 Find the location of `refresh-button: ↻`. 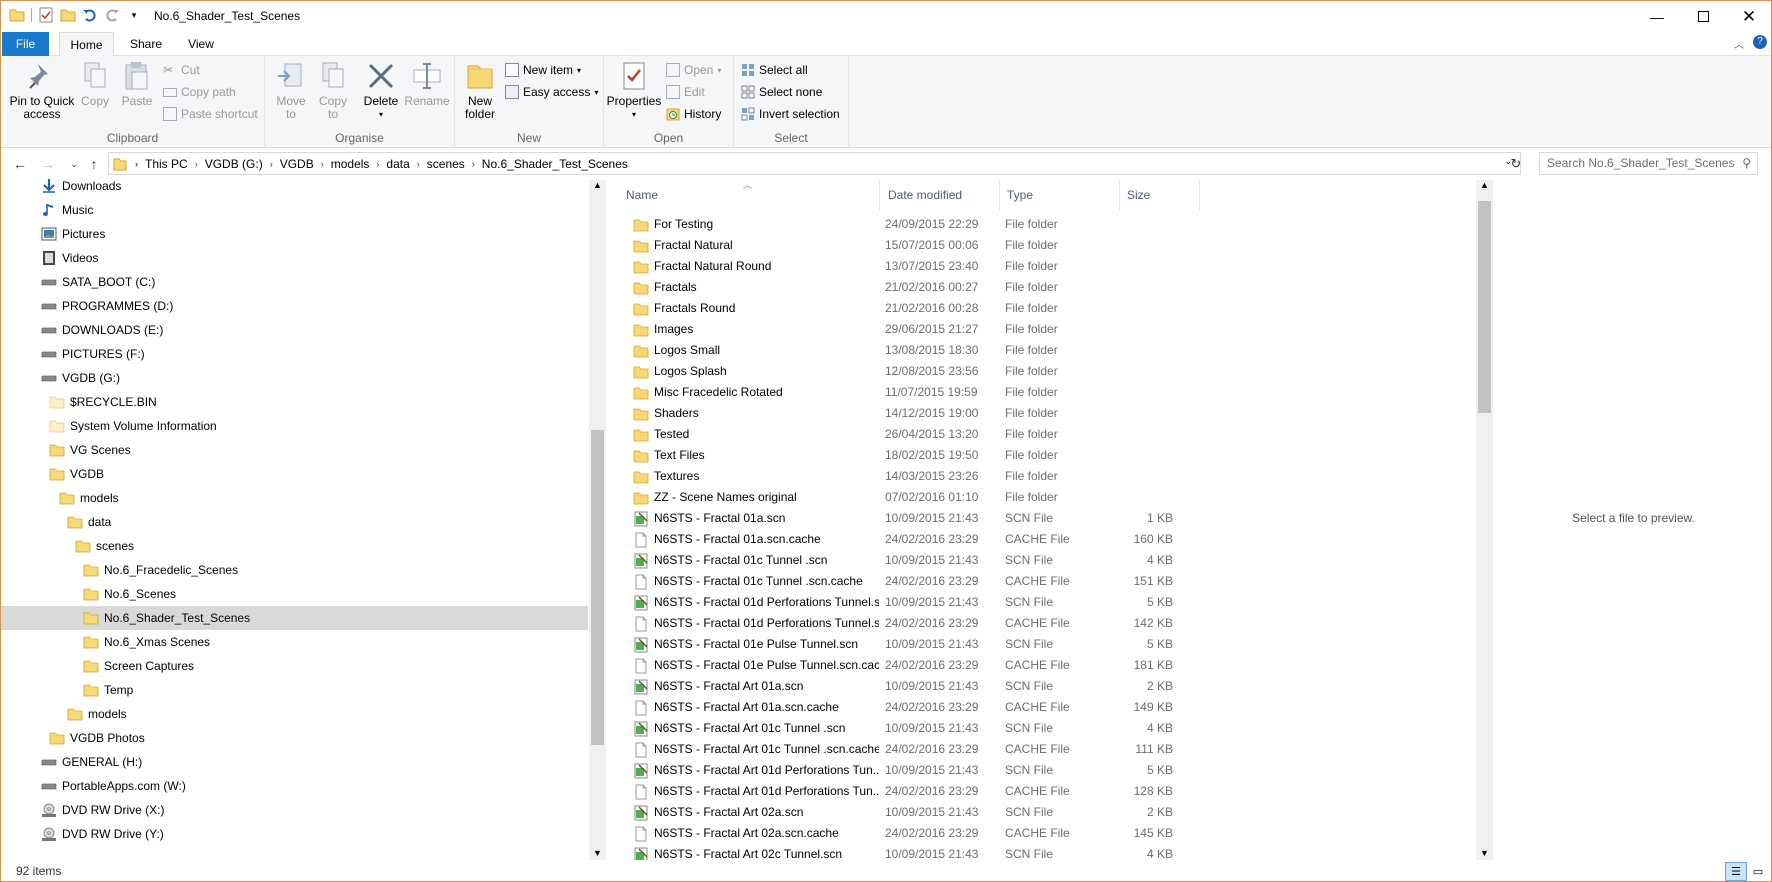

refresh-button: ↻ is located at coordinates (1516, 164).